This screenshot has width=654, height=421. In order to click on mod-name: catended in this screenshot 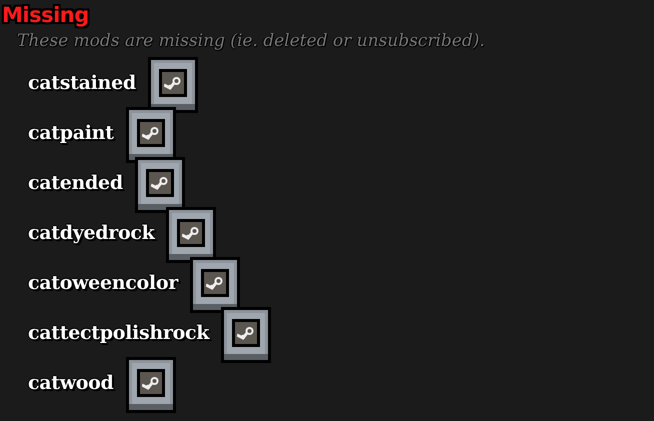, I will do `click(75, 183)`.